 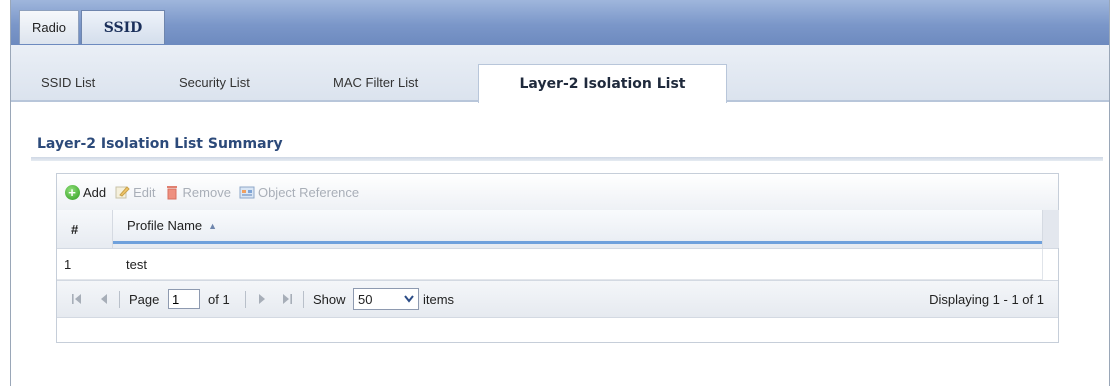 I want to click on toolbar: + Add Edit Remove Object Reference, so click(x=557, y=192).